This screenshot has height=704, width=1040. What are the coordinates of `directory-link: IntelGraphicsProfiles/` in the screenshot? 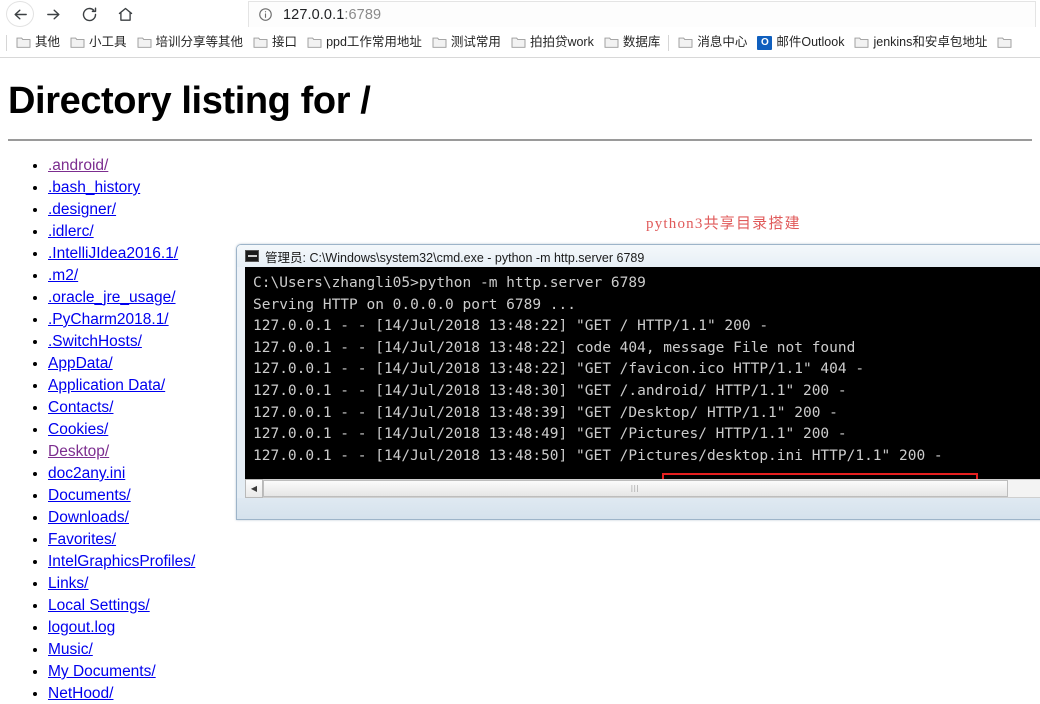 It's located at (121, 561).